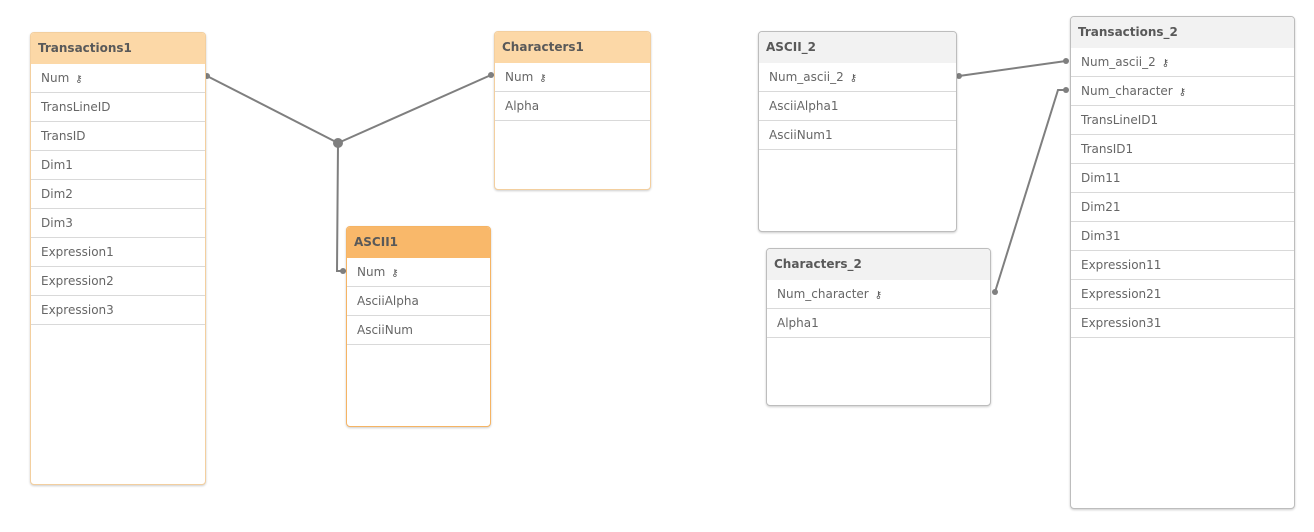 This screenshot has height=532, width=1314. What do you see at coordinates (418, 242) in the screenshot?
I see `table-title: ASCII1` at bounding box center [418, 242].